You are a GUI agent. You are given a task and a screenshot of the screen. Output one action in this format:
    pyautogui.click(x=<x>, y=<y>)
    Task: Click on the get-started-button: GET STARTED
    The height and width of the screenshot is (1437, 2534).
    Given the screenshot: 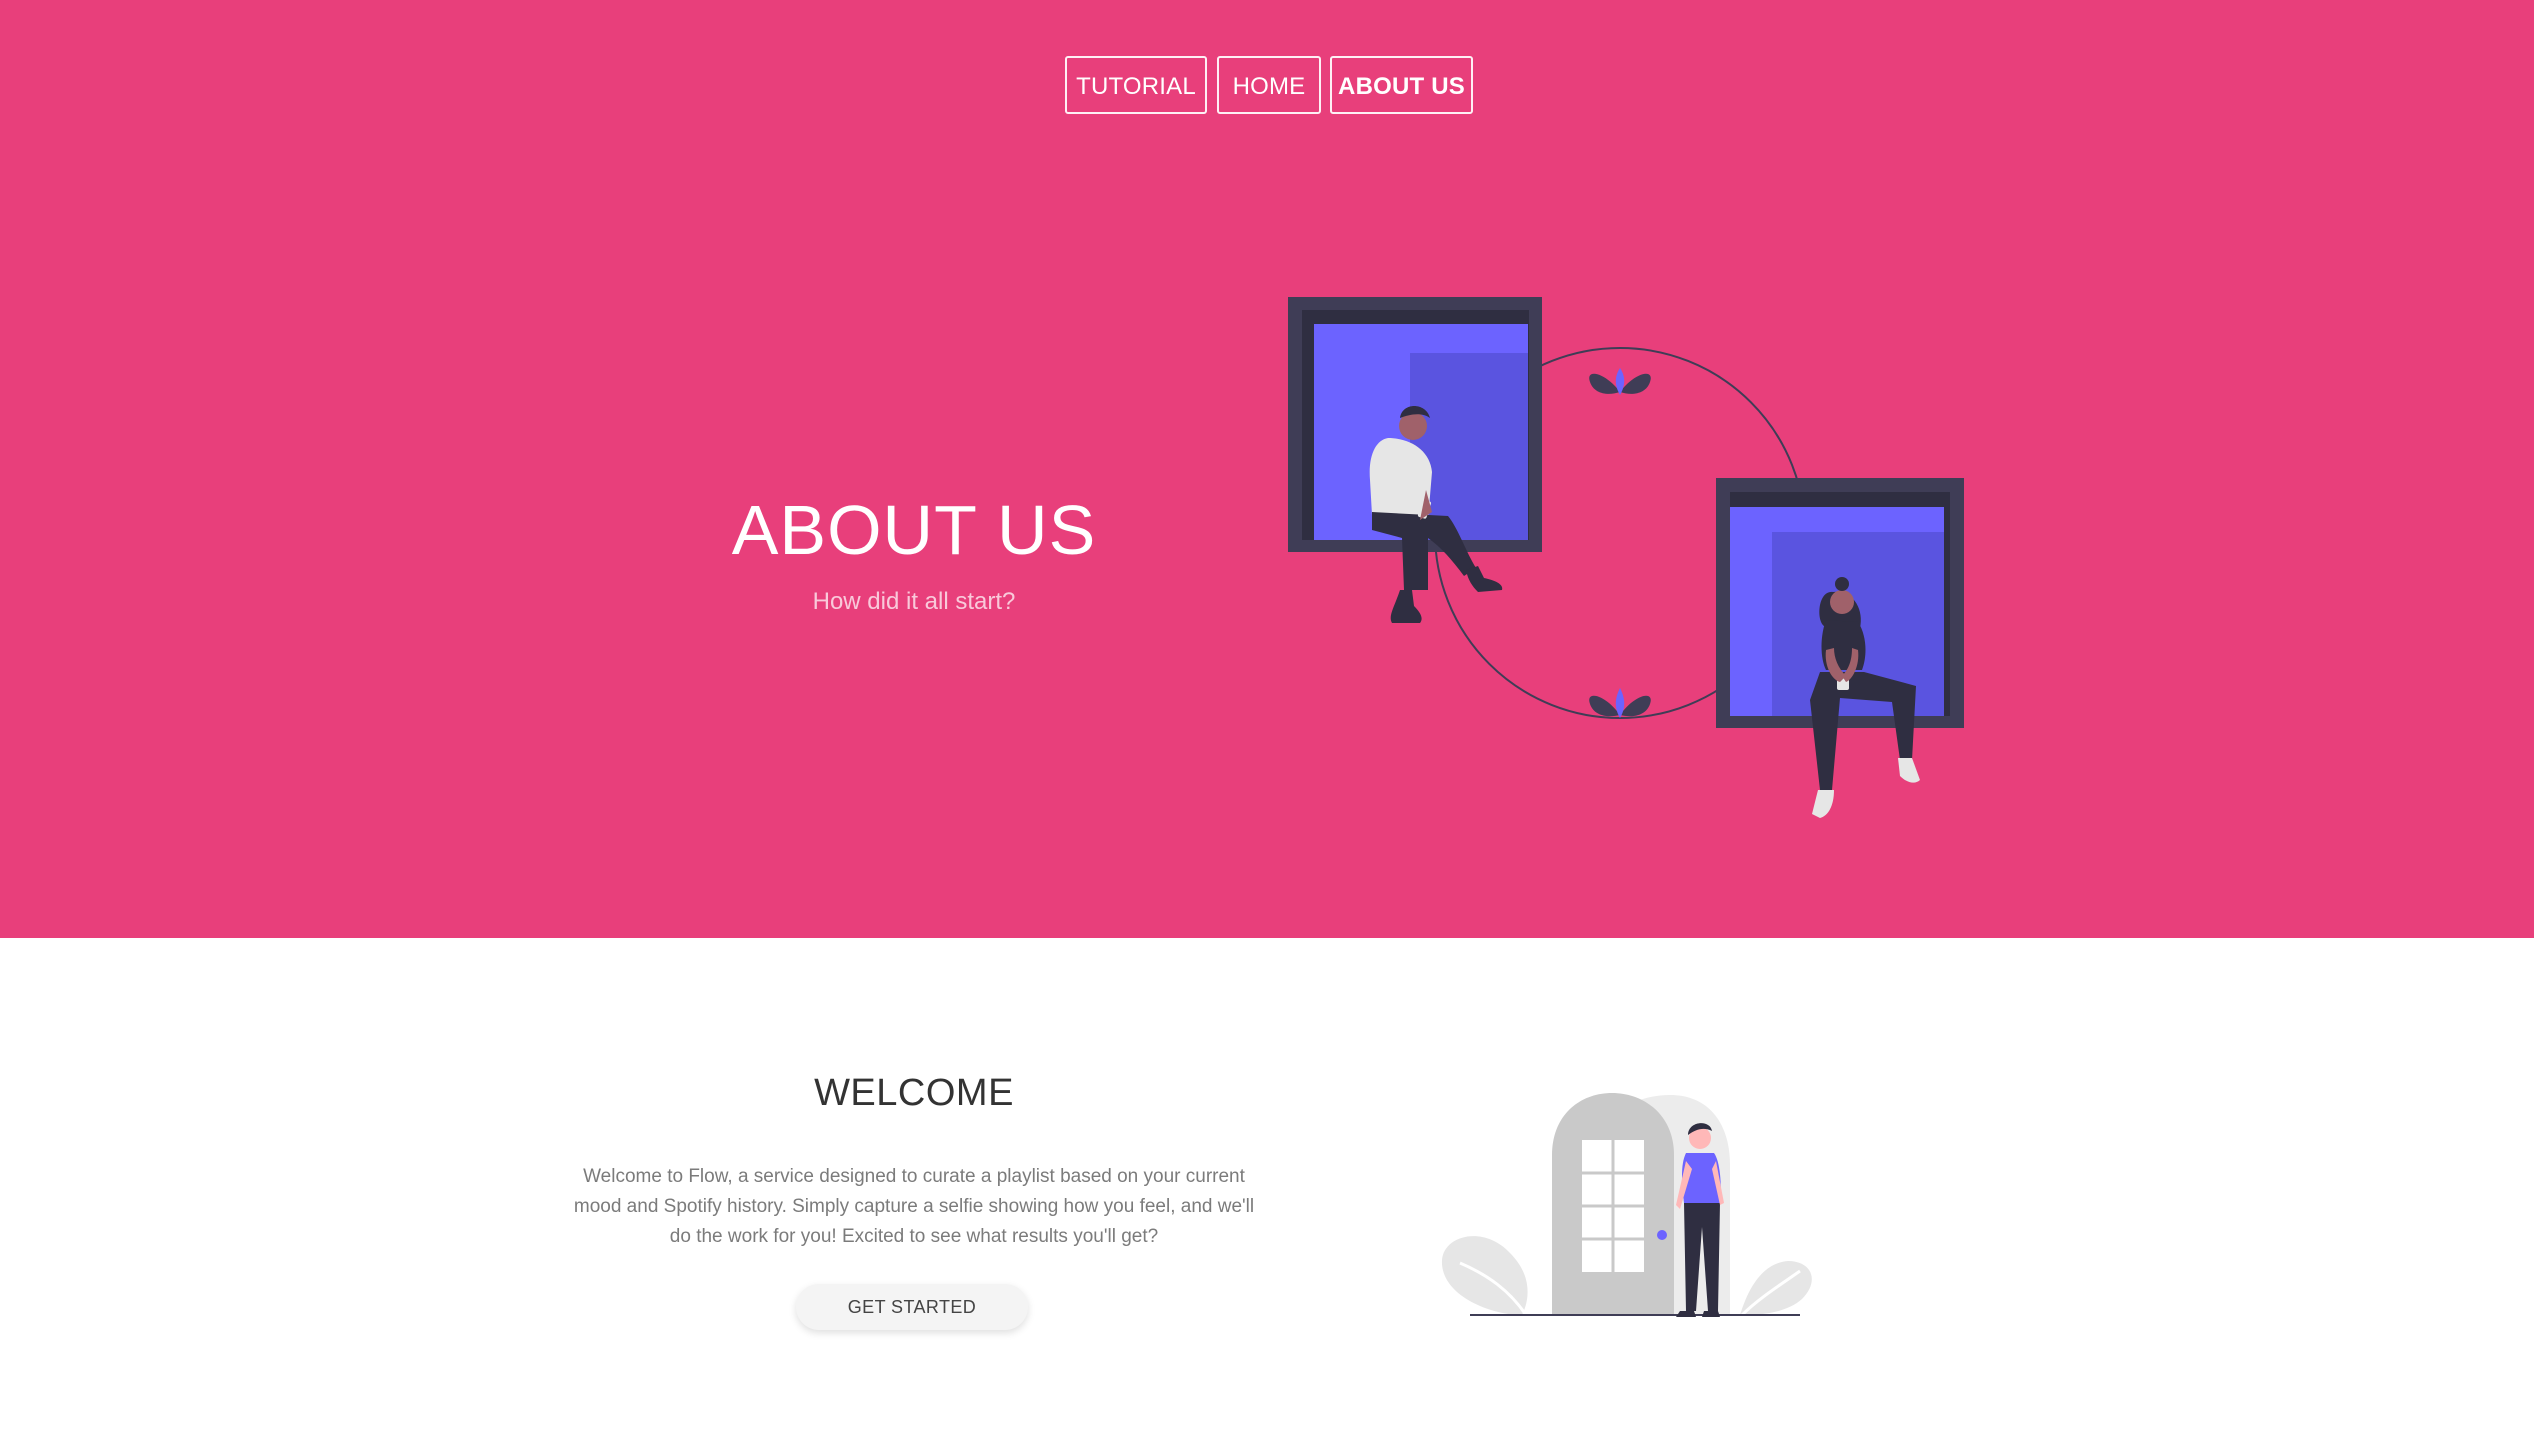 What is the action you would take?
    pyautogui.click(x=912, y=1307)
    